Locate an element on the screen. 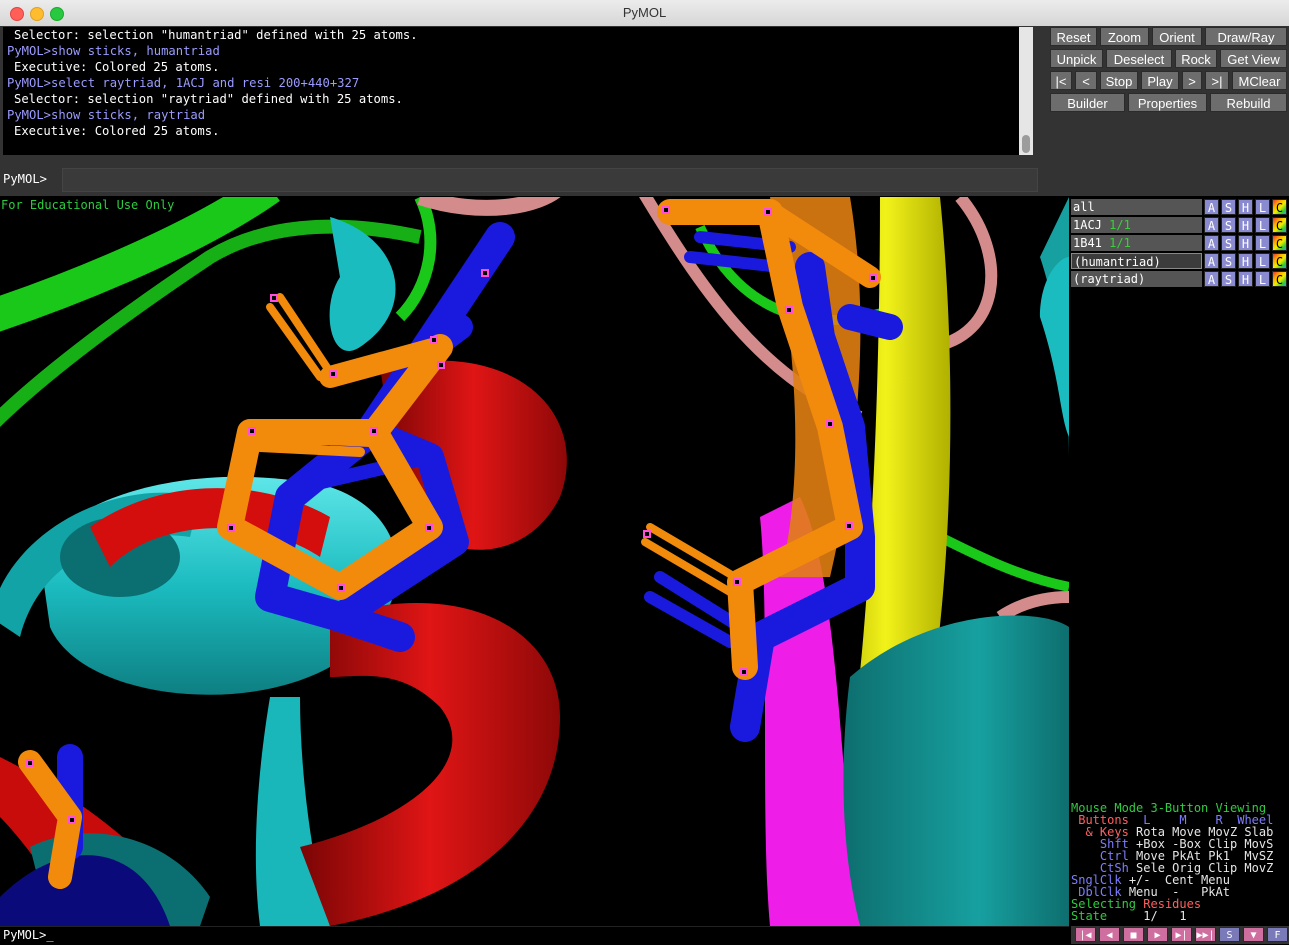 The image size is (1289, 945). mclear-button: MClear is located at coordinates (1259, 80).